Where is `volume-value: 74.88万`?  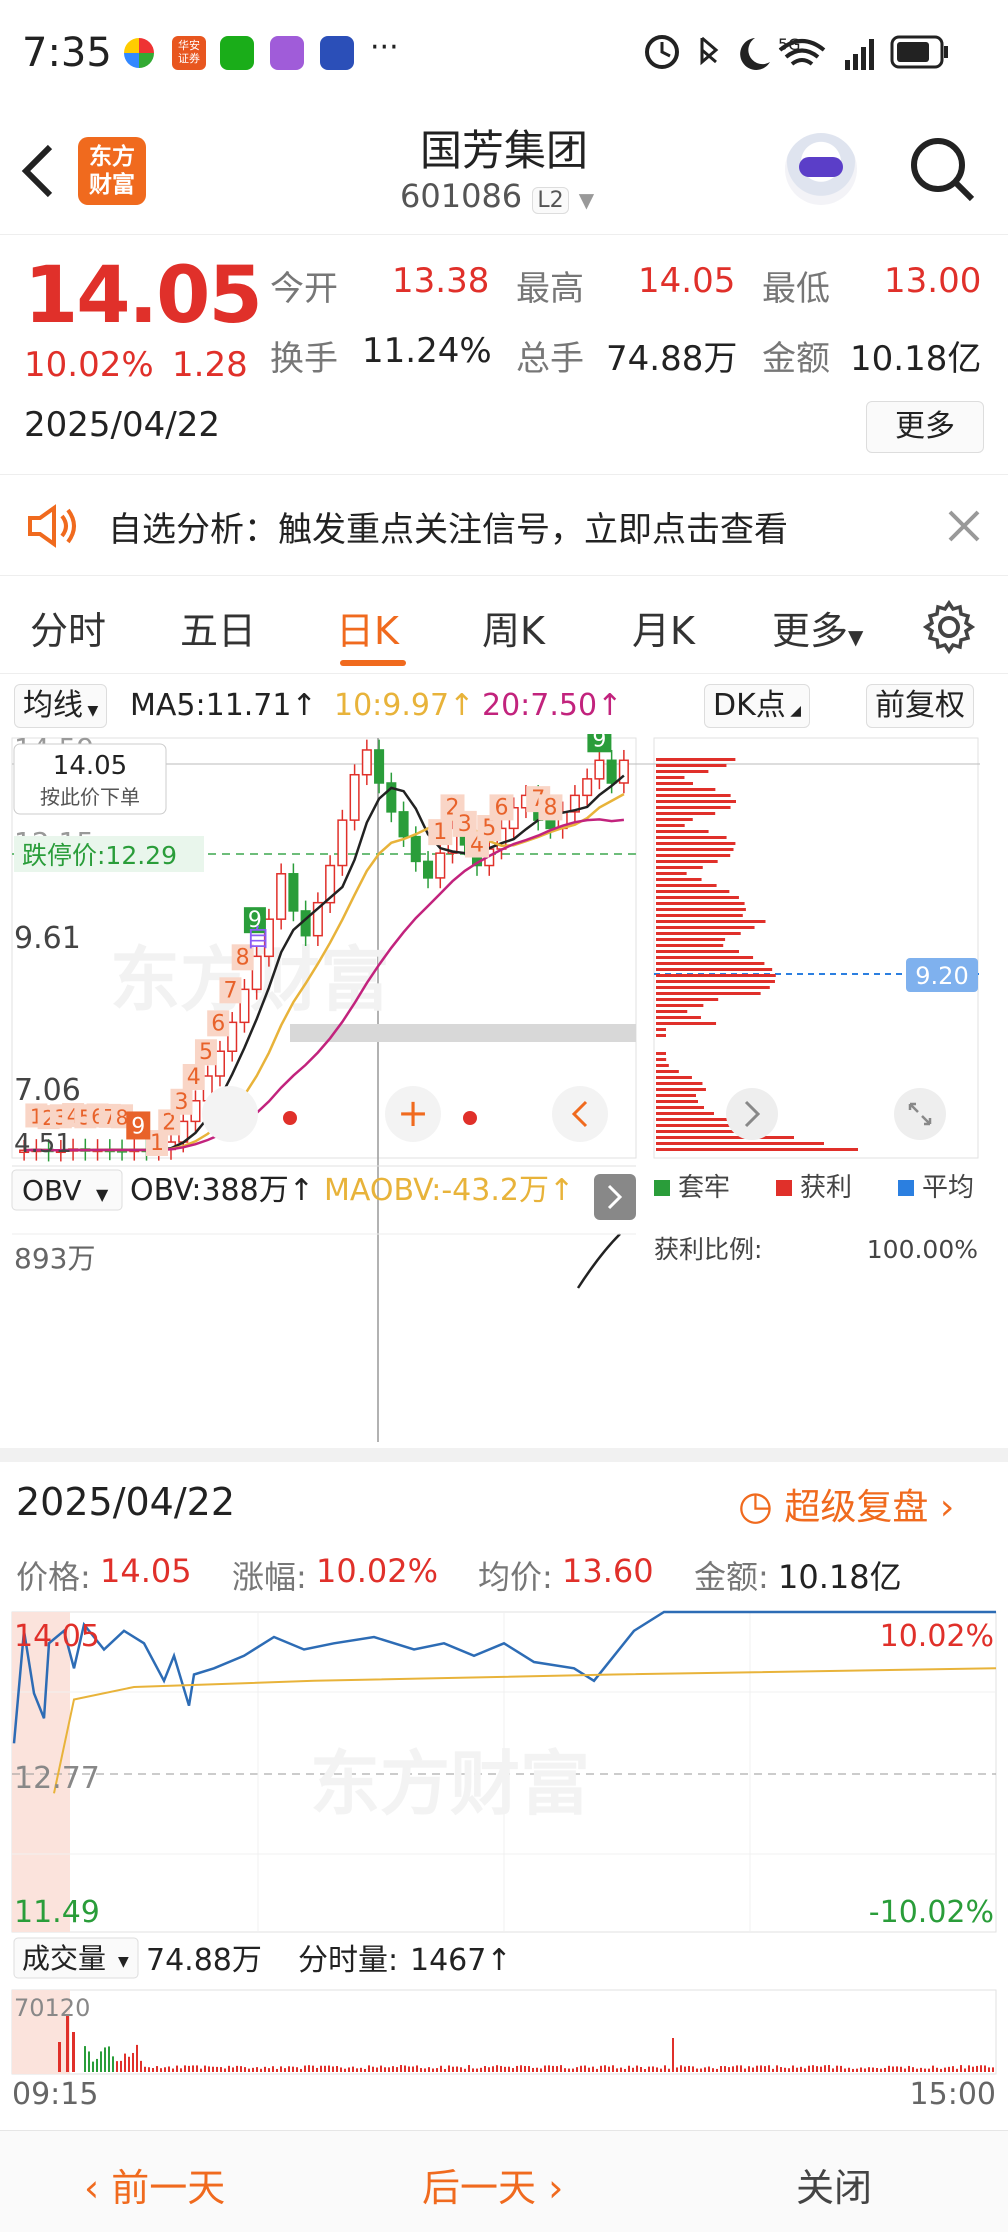 volume-value: 74.88万 is located at coordinates (671, 355).